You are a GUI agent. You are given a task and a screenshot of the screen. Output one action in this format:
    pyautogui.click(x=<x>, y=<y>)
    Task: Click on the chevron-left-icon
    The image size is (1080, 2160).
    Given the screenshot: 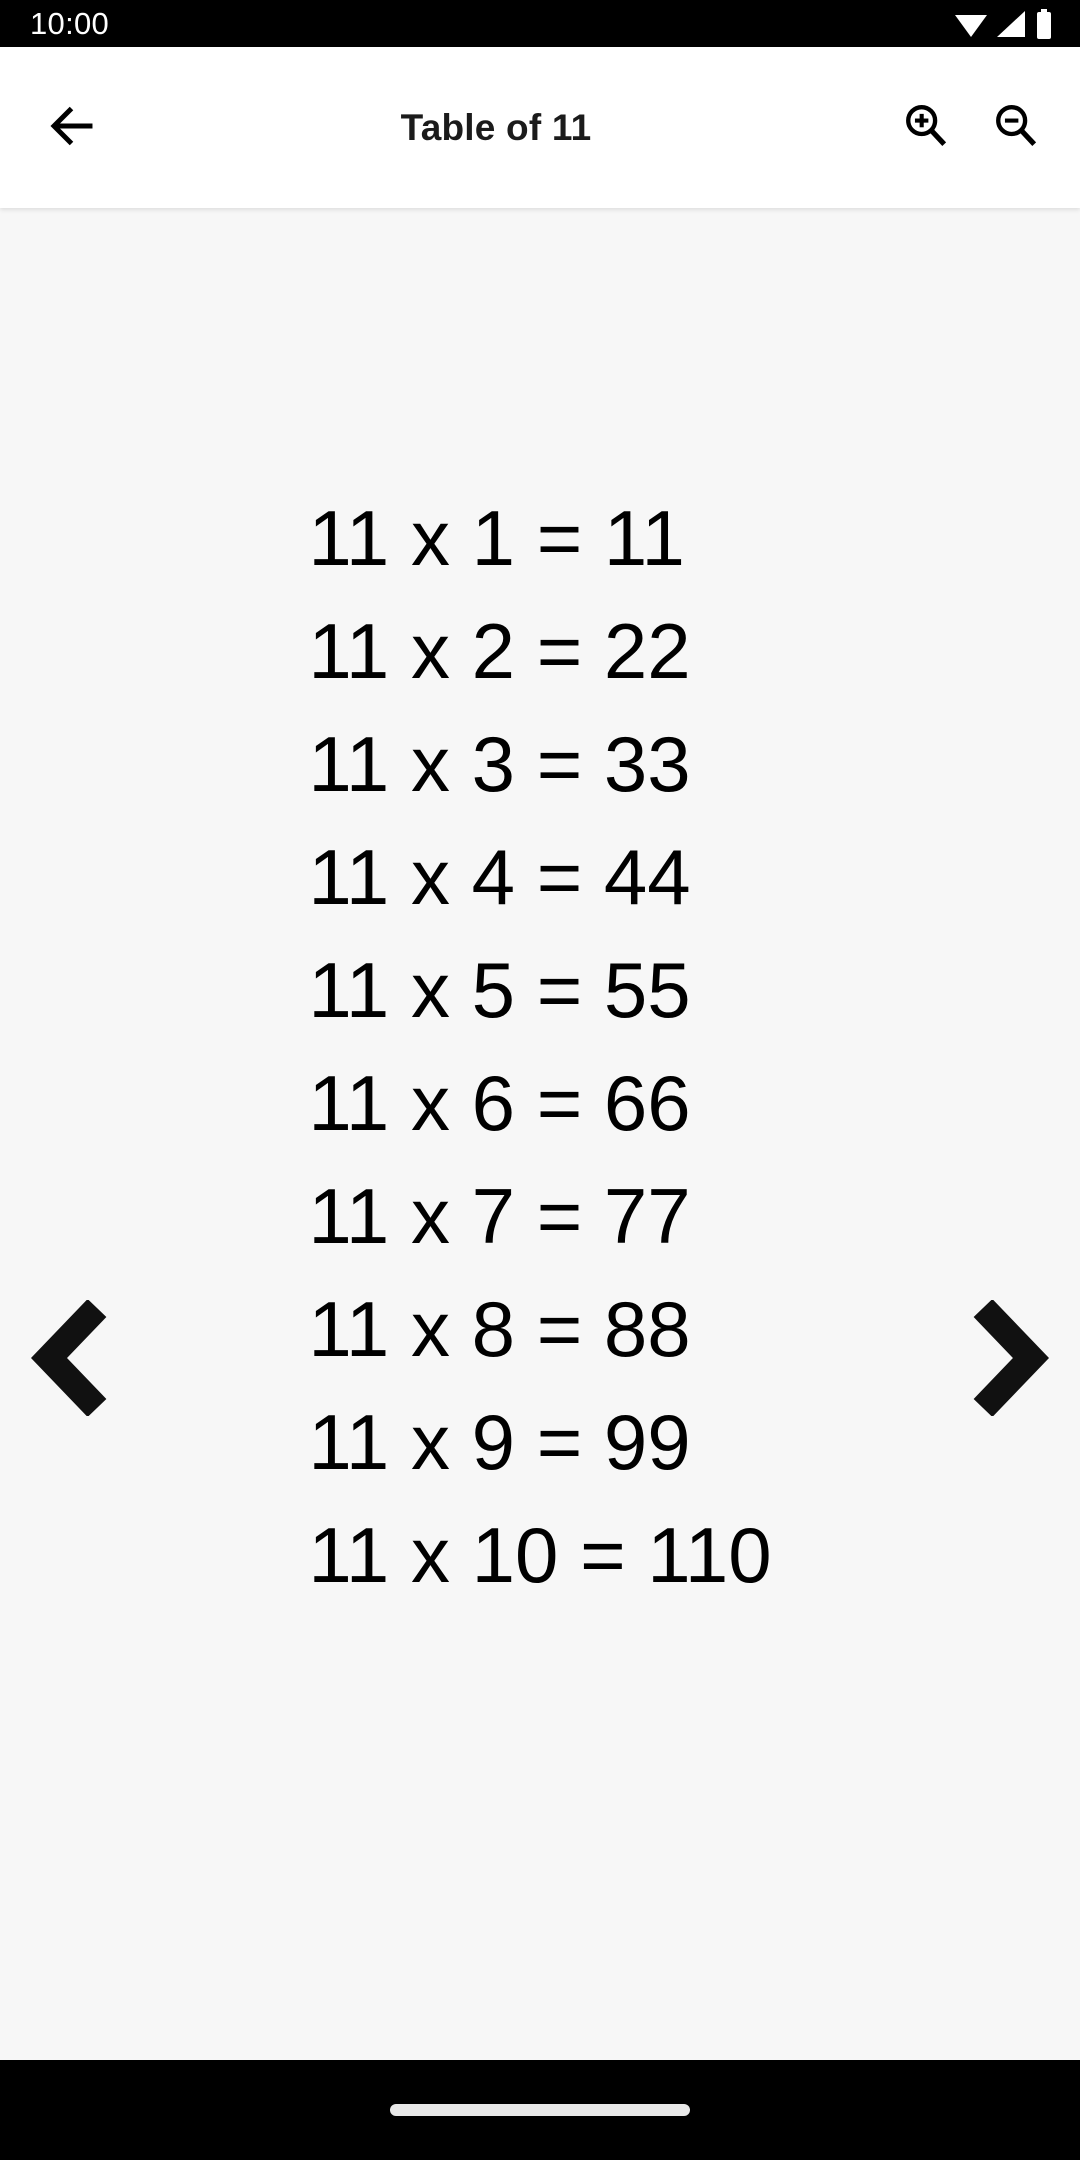 What is the action you would take?
    pyautogui.click(x=73, y=1358)
    